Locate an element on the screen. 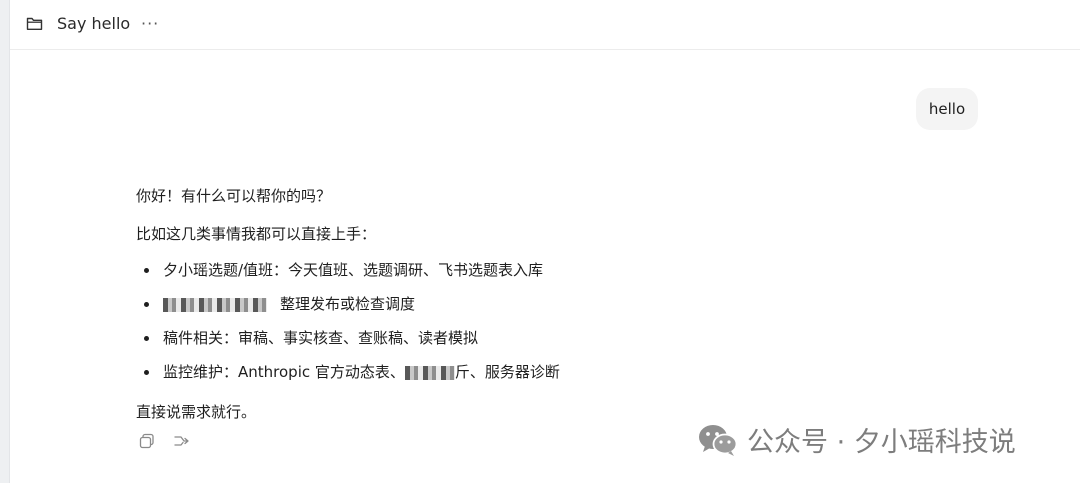 This screenshot has width=1080, height=483. bullet-item: 整理发布或检查调度 is located at coordinates (348, 309).